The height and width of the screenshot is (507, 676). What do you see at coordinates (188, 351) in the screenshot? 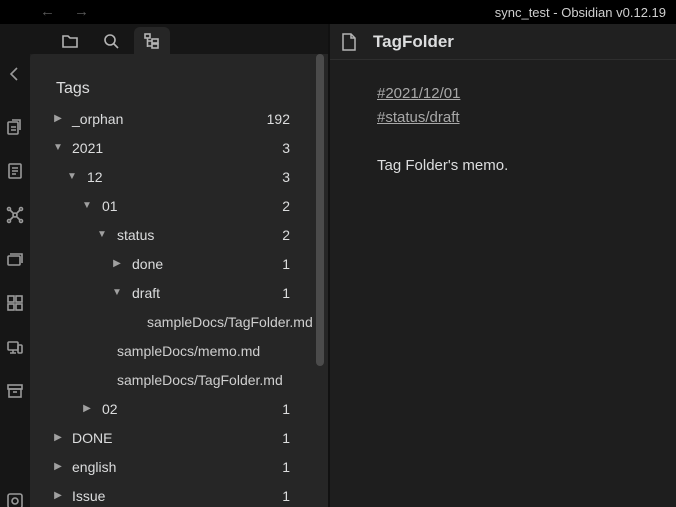
I see `file-link: sampleDocs/memo.md` at bounding box center [188, 351].